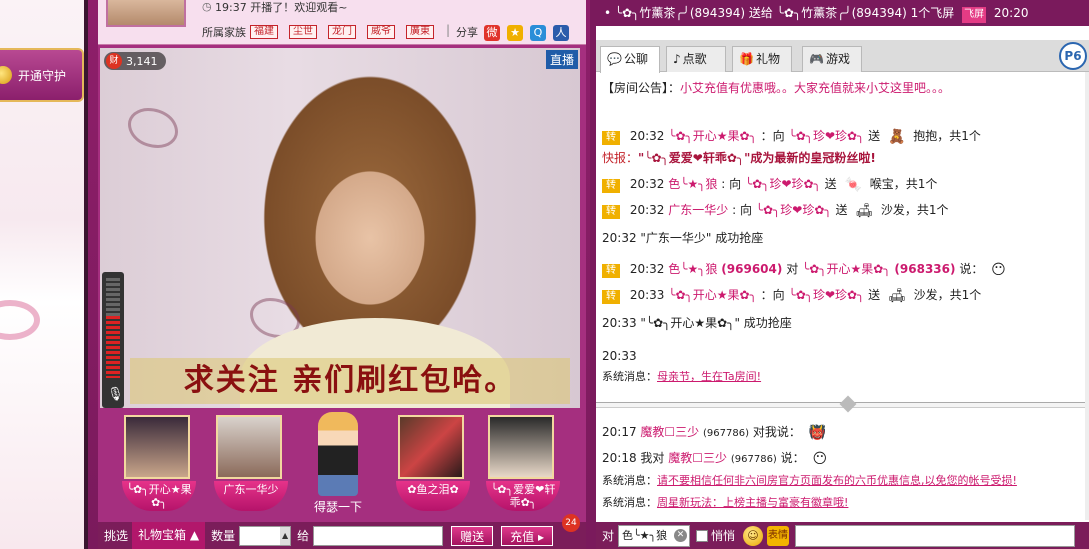 The width and height of the screenshot is (1089, 549). I want to click on system-link: 请不要相信任何非六间房官方页面发布的六币优惠信息,以免您的帐号受损!, so click(837, 480).